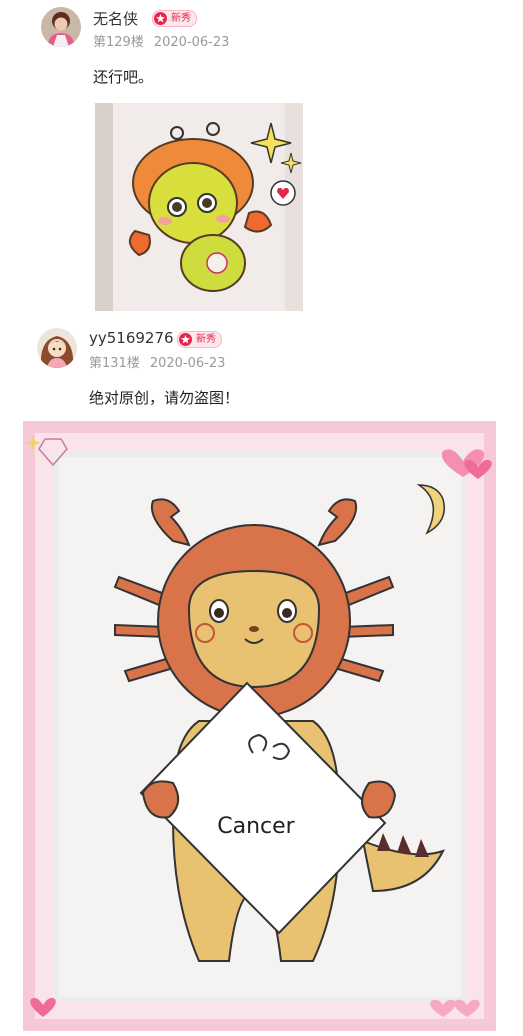 This screenshot has width=523, height=1036. What do you see at coordinates (199, 207) in the screenshot?
I see `post-image` at bounding box center [199, 207].